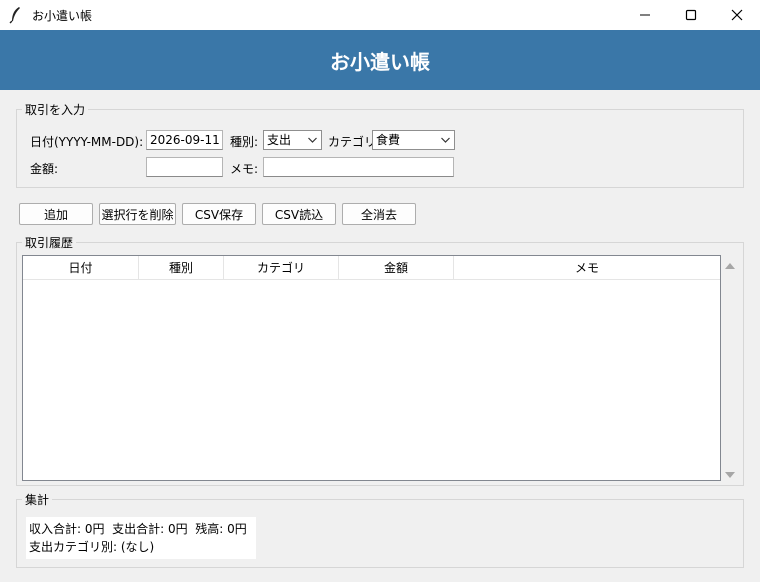 The image size is (760, 582). I want to click on clear-all-button: 全消去, so click(379, 214).